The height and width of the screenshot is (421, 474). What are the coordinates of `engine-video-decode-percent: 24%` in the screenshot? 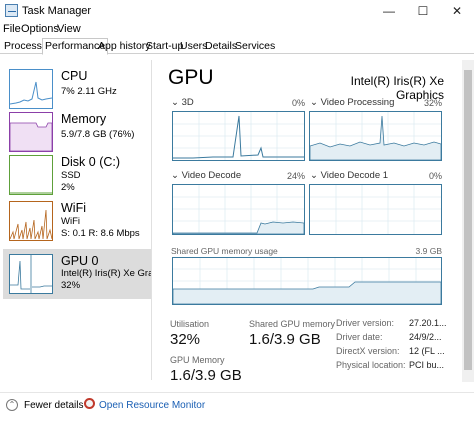 It's located at (295, 176).